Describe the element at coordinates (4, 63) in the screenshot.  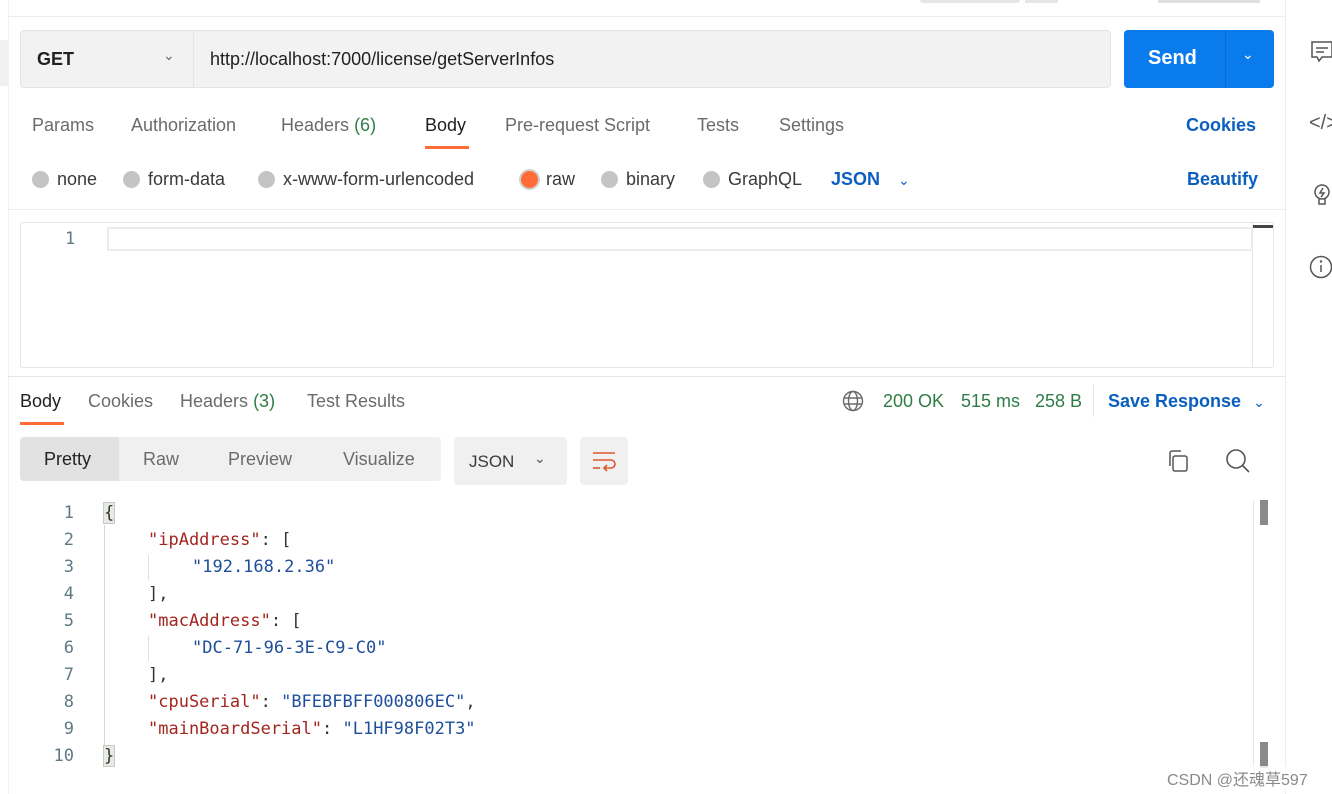
I see `left-strip` at that location.